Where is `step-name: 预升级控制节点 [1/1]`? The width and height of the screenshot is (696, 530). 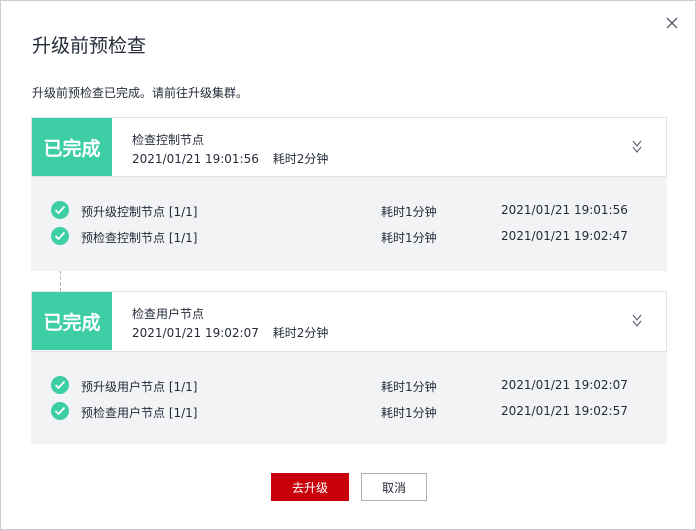 step-name: 预升级控制节点 [1/1] is located at coordinates (139, 212).